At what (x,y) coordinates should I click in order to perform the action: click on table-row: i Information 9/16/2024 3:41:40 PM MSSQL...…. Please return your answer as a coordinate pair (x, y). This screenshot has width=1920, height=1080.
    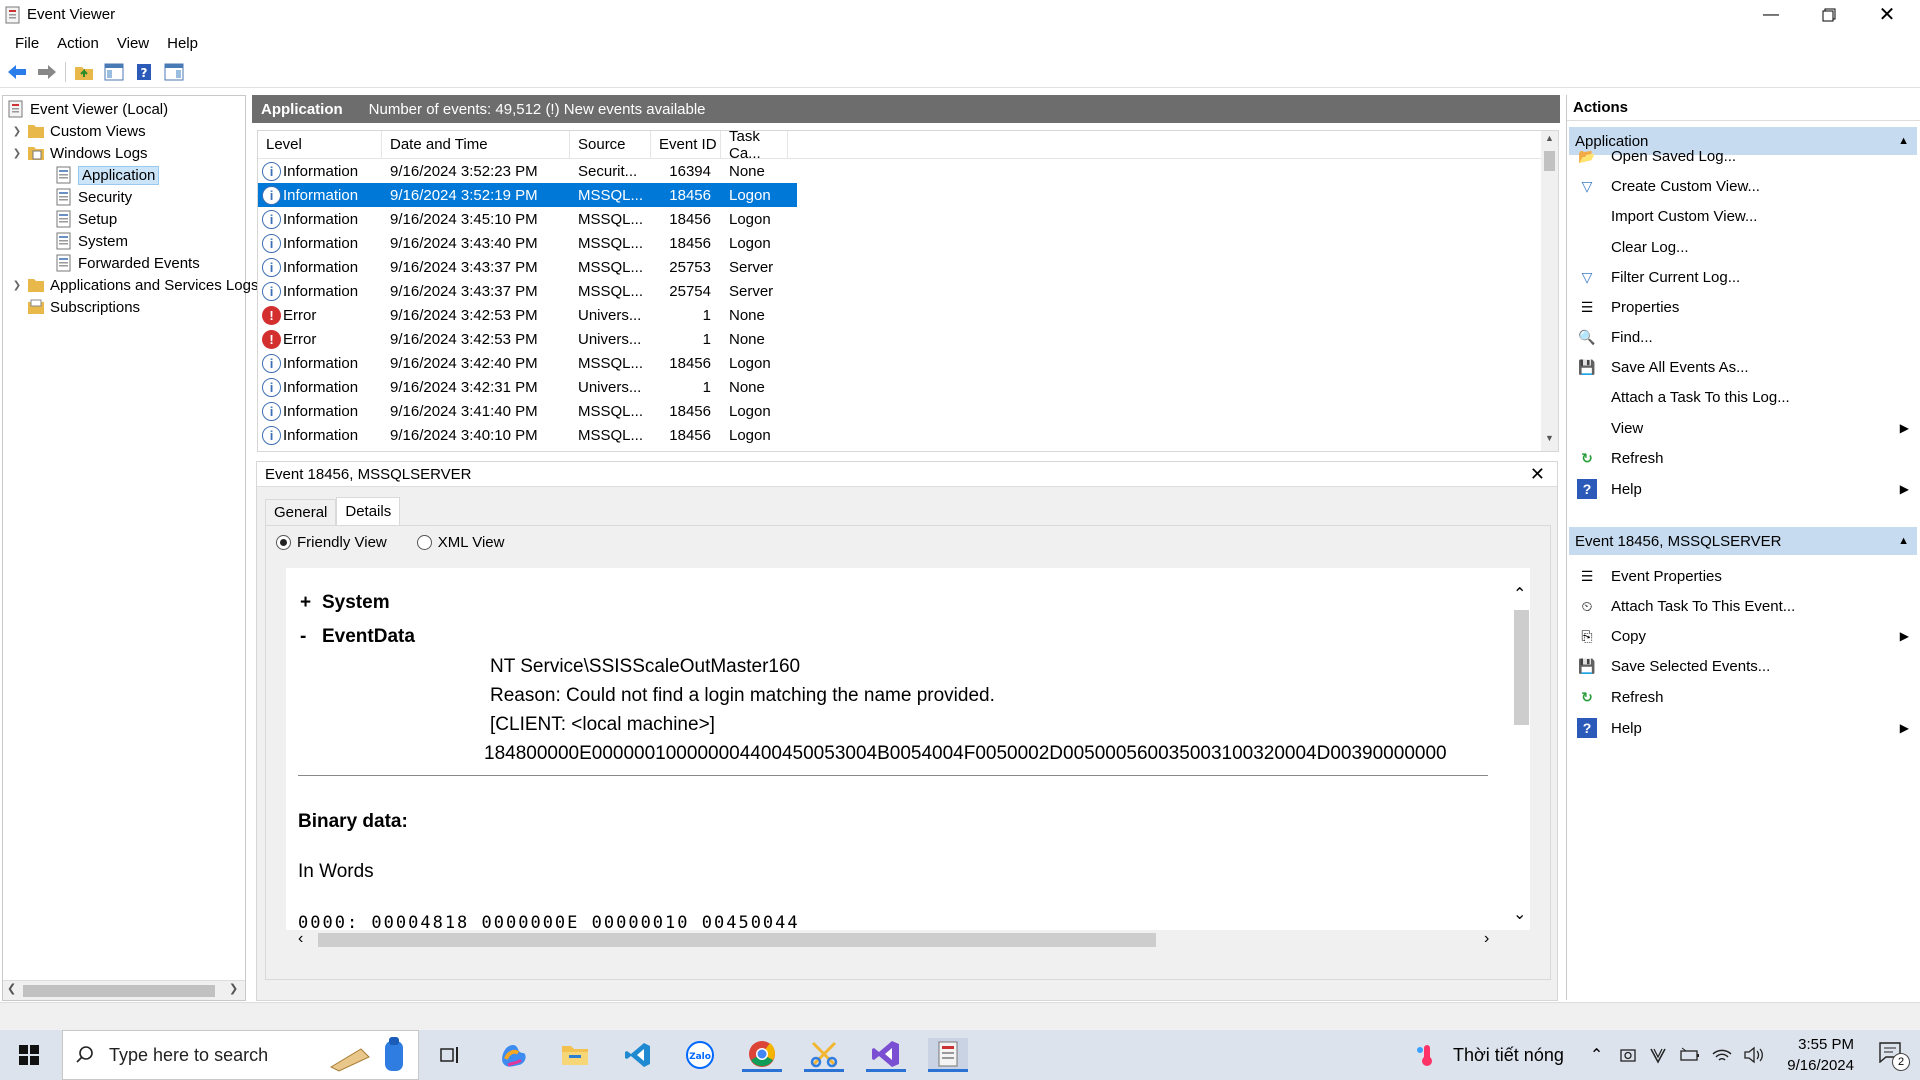
    Looking at the image, I should click on (908, 411).